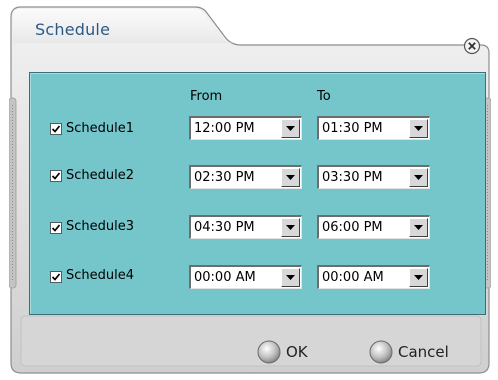  I want to click on schedule4-checkbox, so click(56, 277).